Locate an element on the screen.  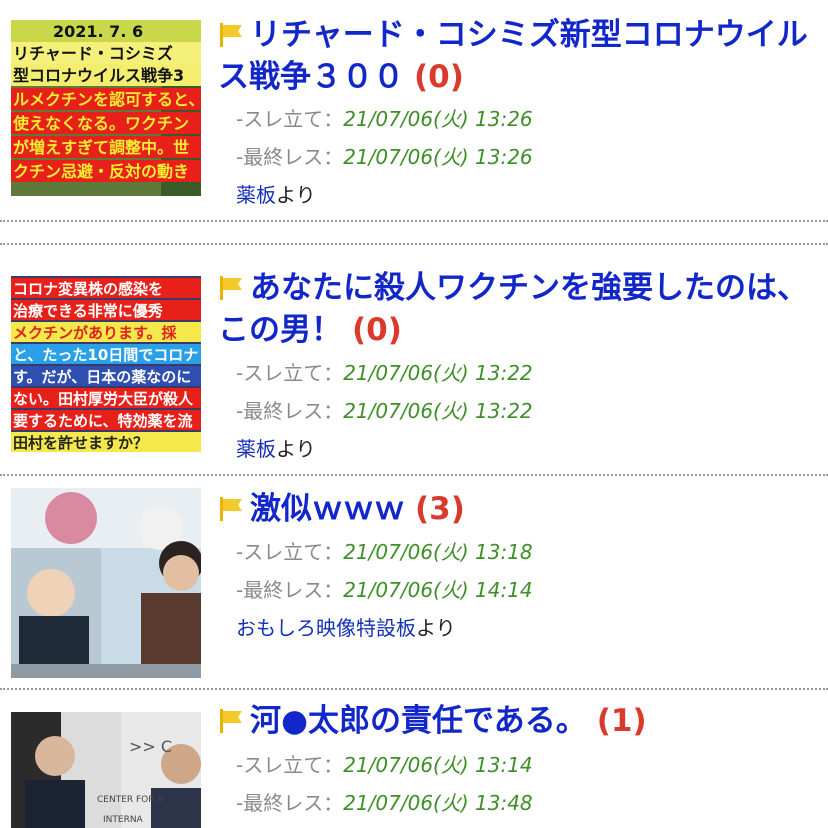
last-reply-line: -最終レス：21/07/06(火) 13:26 is located at coordinates (384, 155).